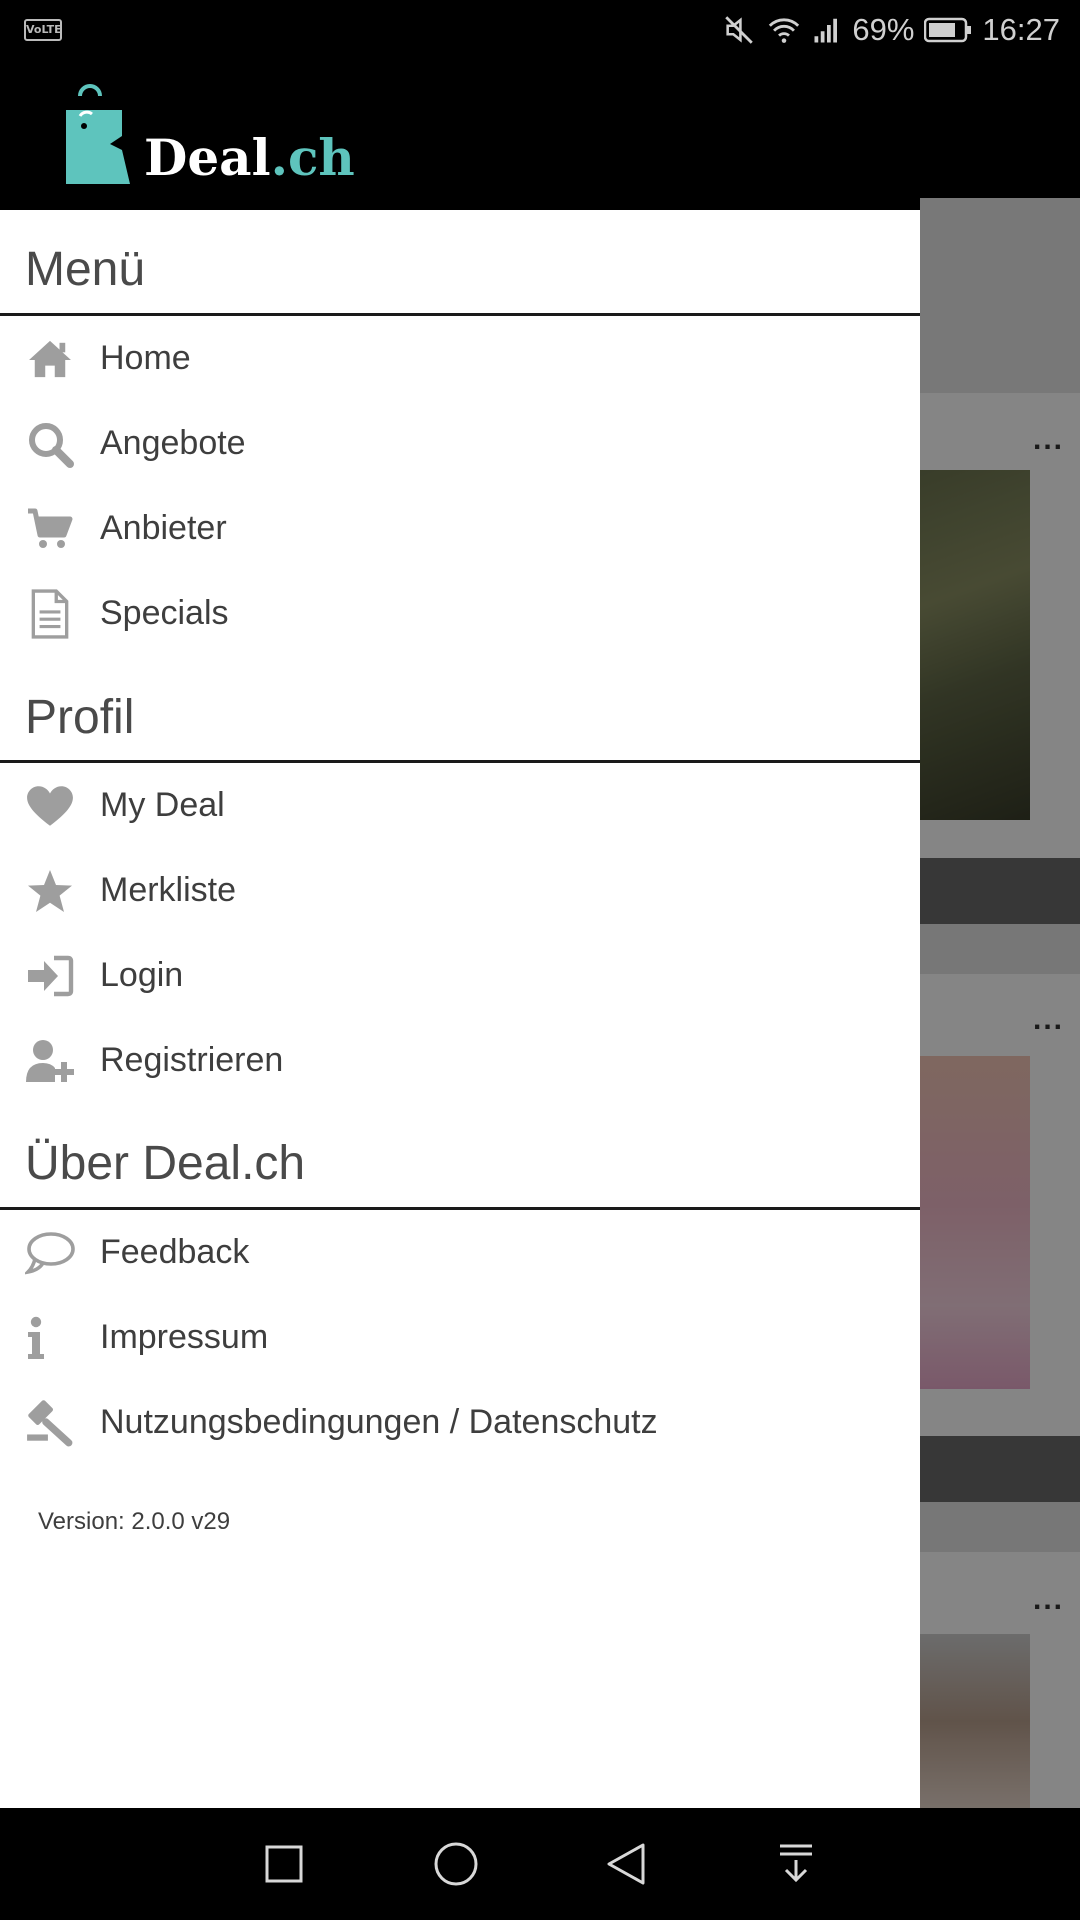  I want to click on menu-item-angebote: Angebote, so click(460, 443).